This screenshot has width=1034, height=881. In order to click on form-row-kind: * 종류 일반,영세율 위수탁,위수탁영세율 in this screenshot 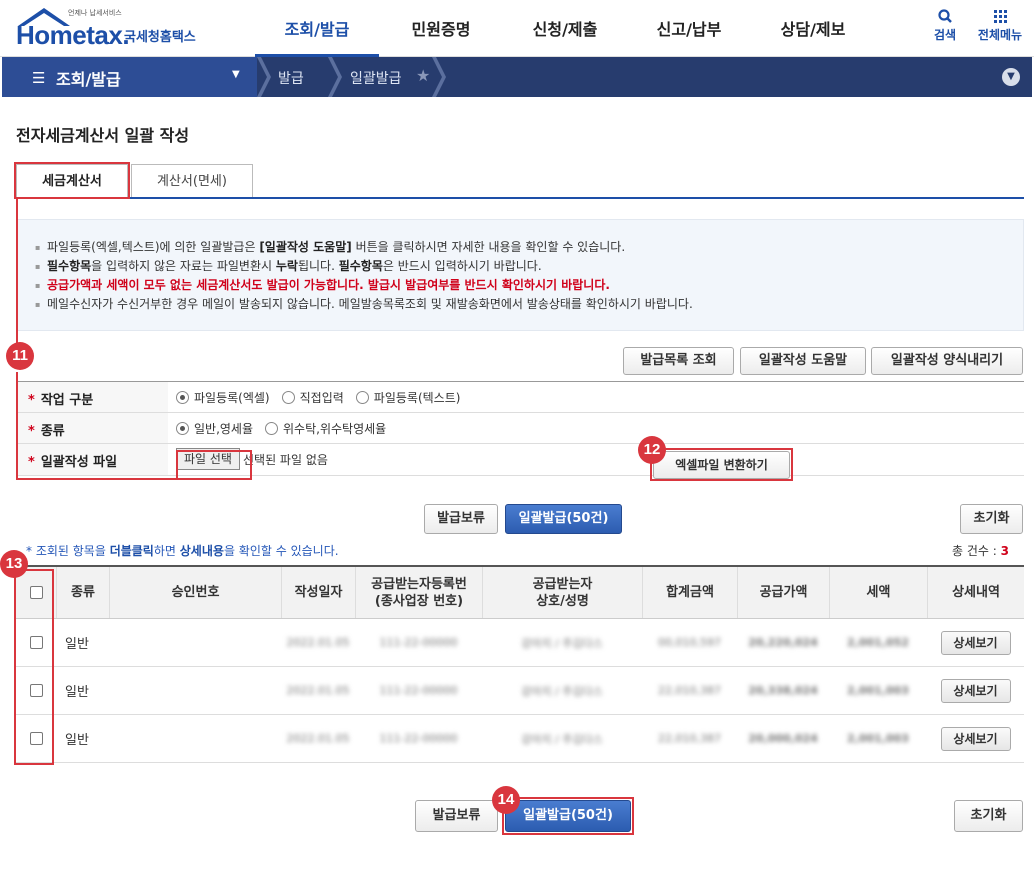, I will do `click(520, 428)`.